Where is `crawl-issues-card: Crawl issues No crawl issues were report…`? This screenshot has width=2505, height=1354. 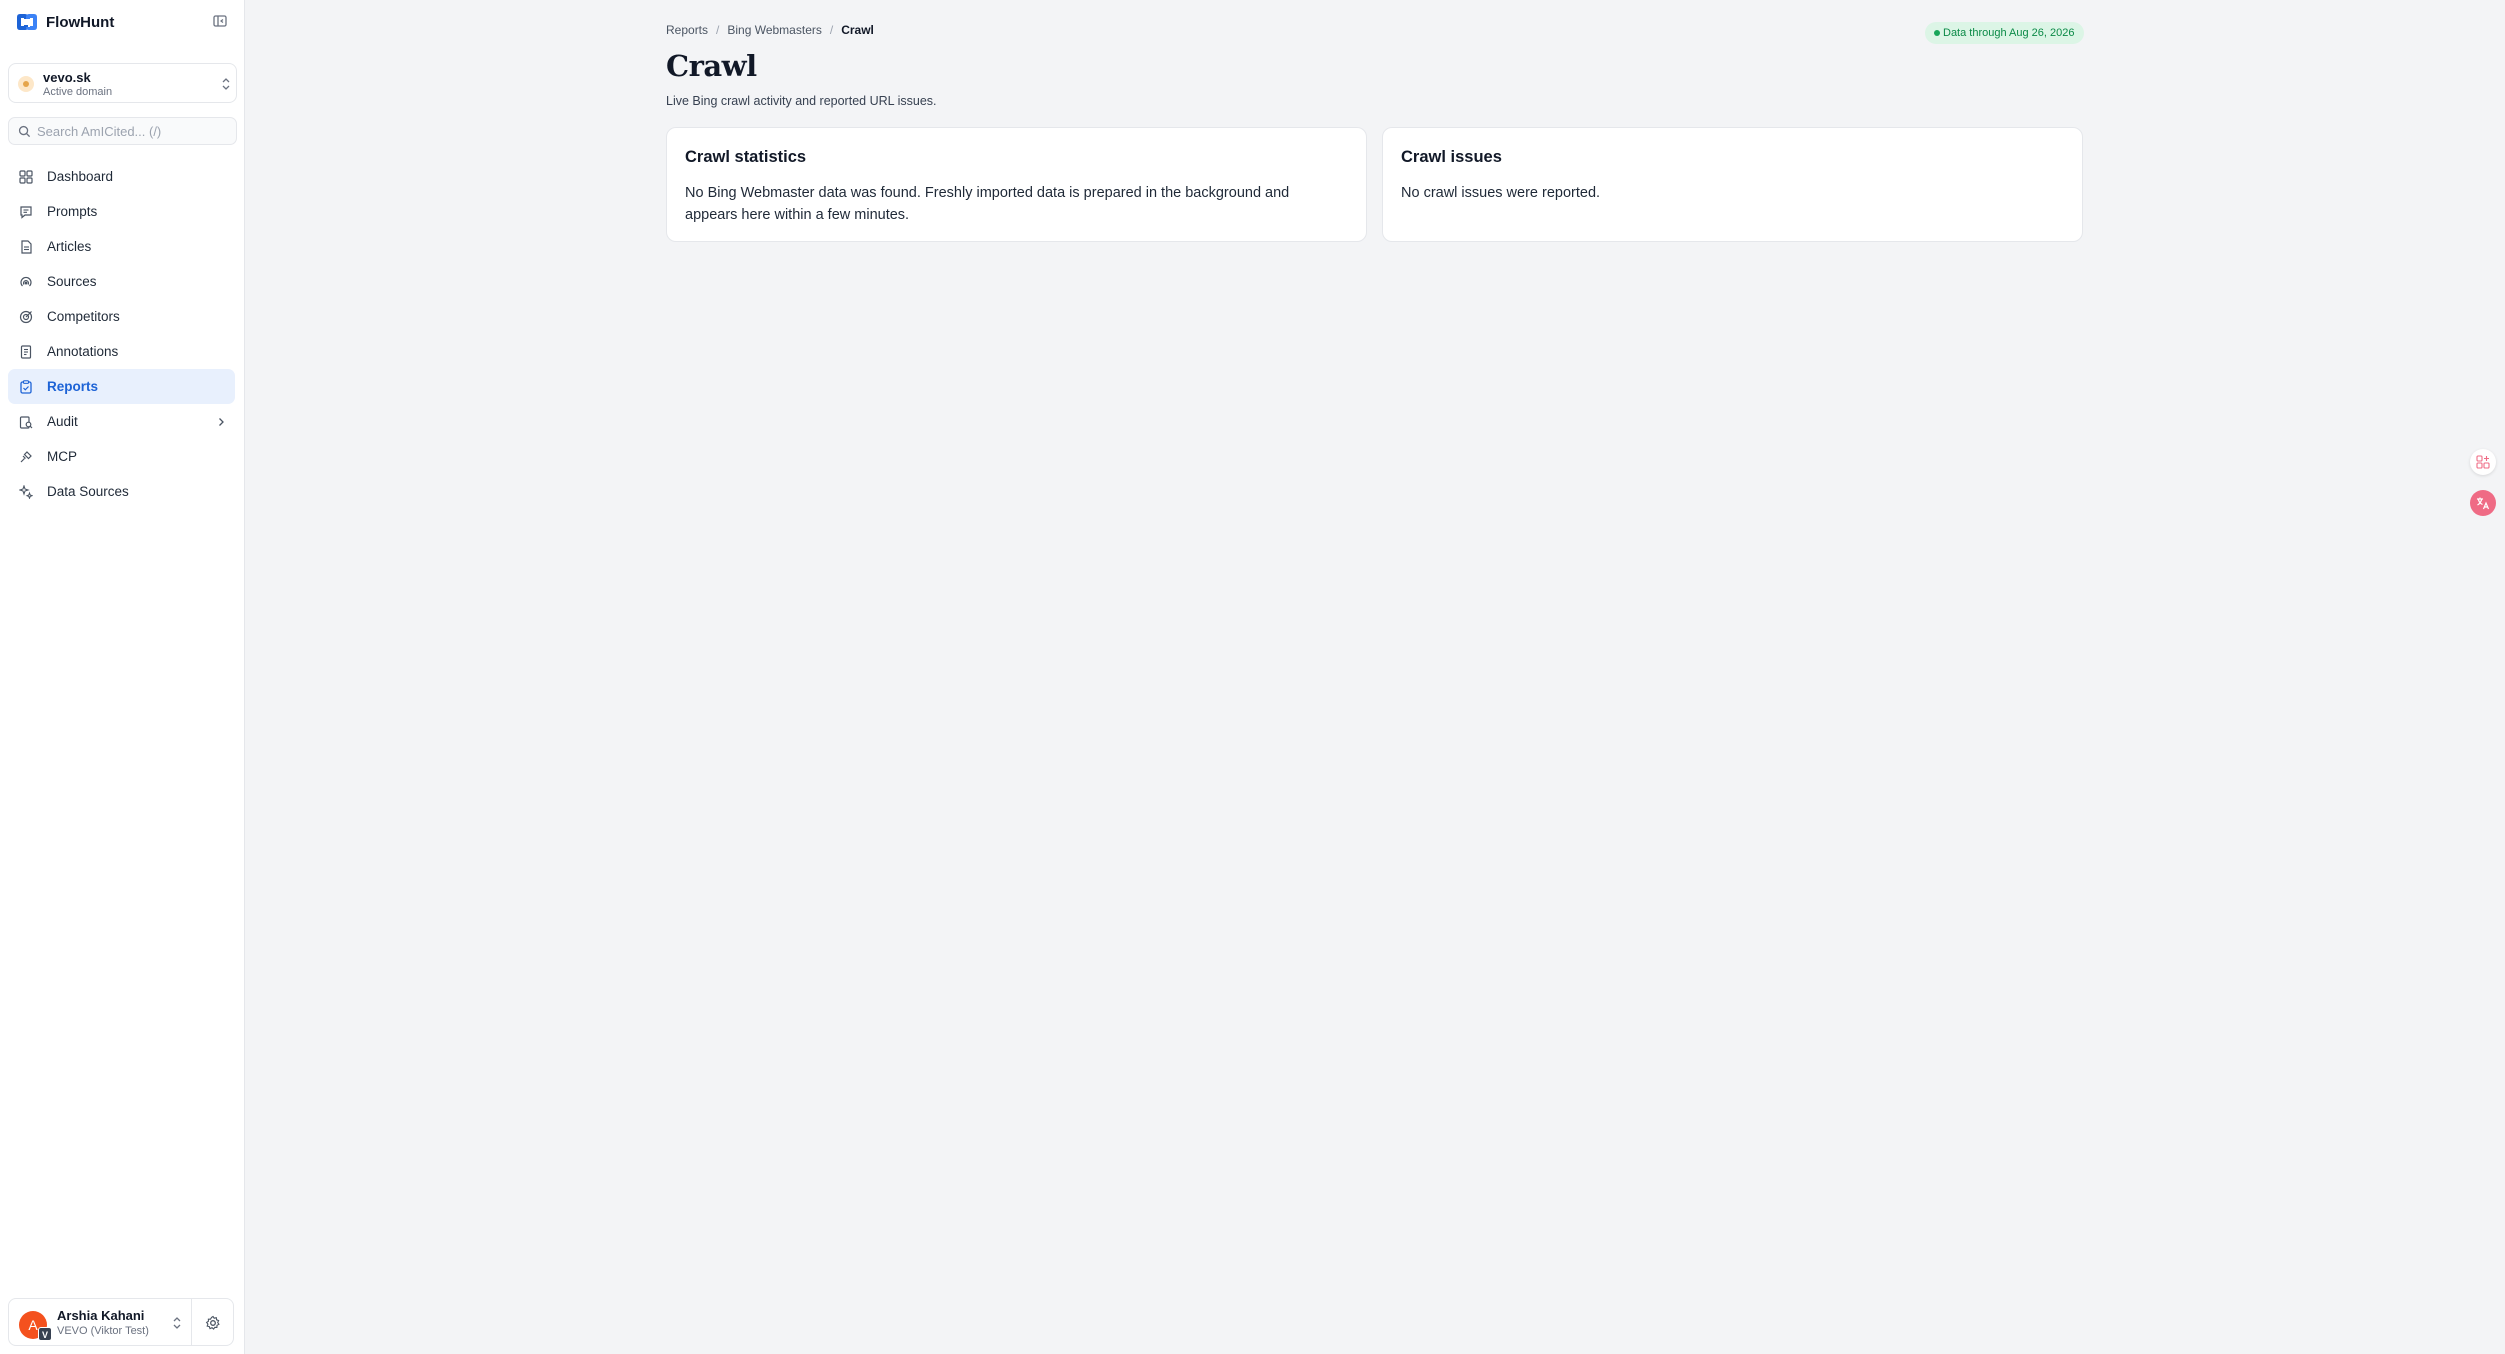 crawl-issues-card: Crawl issues No crawl issues were report… is located at coordinates (1732, 184).